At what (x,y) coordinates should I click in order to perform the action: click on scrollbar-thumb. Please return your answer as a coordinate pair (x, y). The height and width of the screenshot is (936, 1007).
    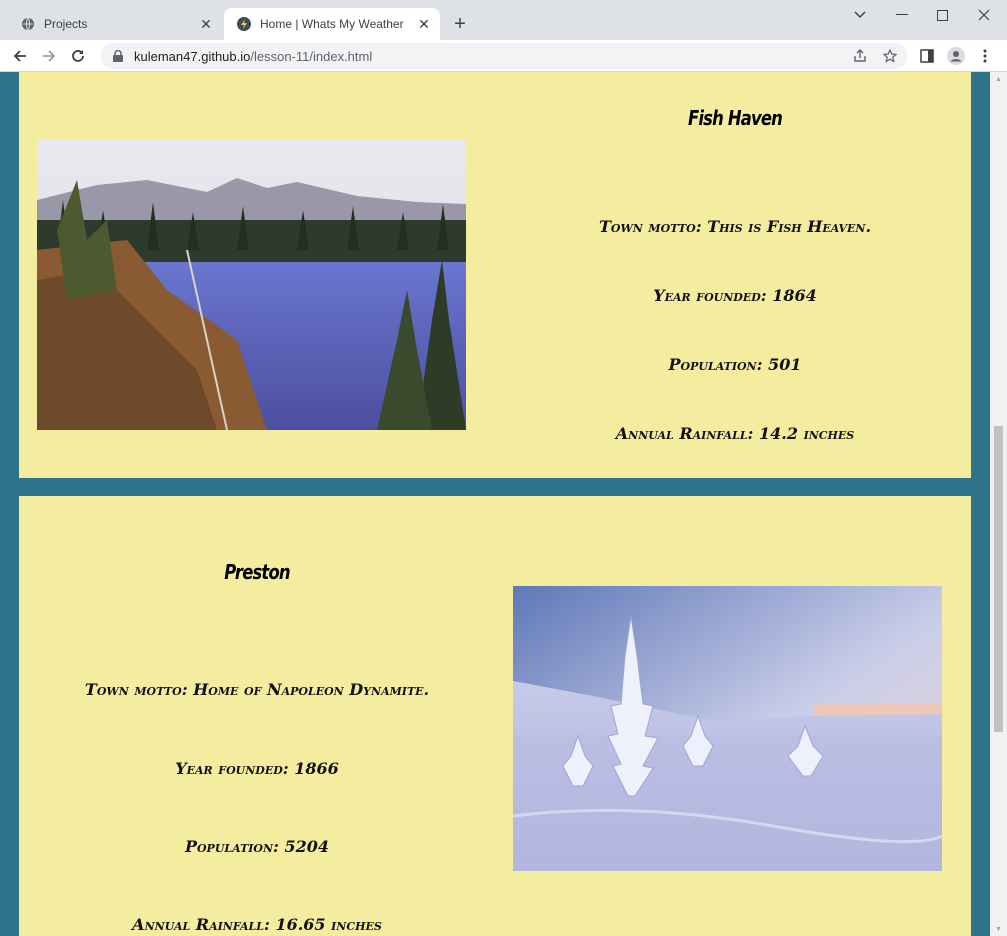
    Looking at the image, I should click on (998, 579).